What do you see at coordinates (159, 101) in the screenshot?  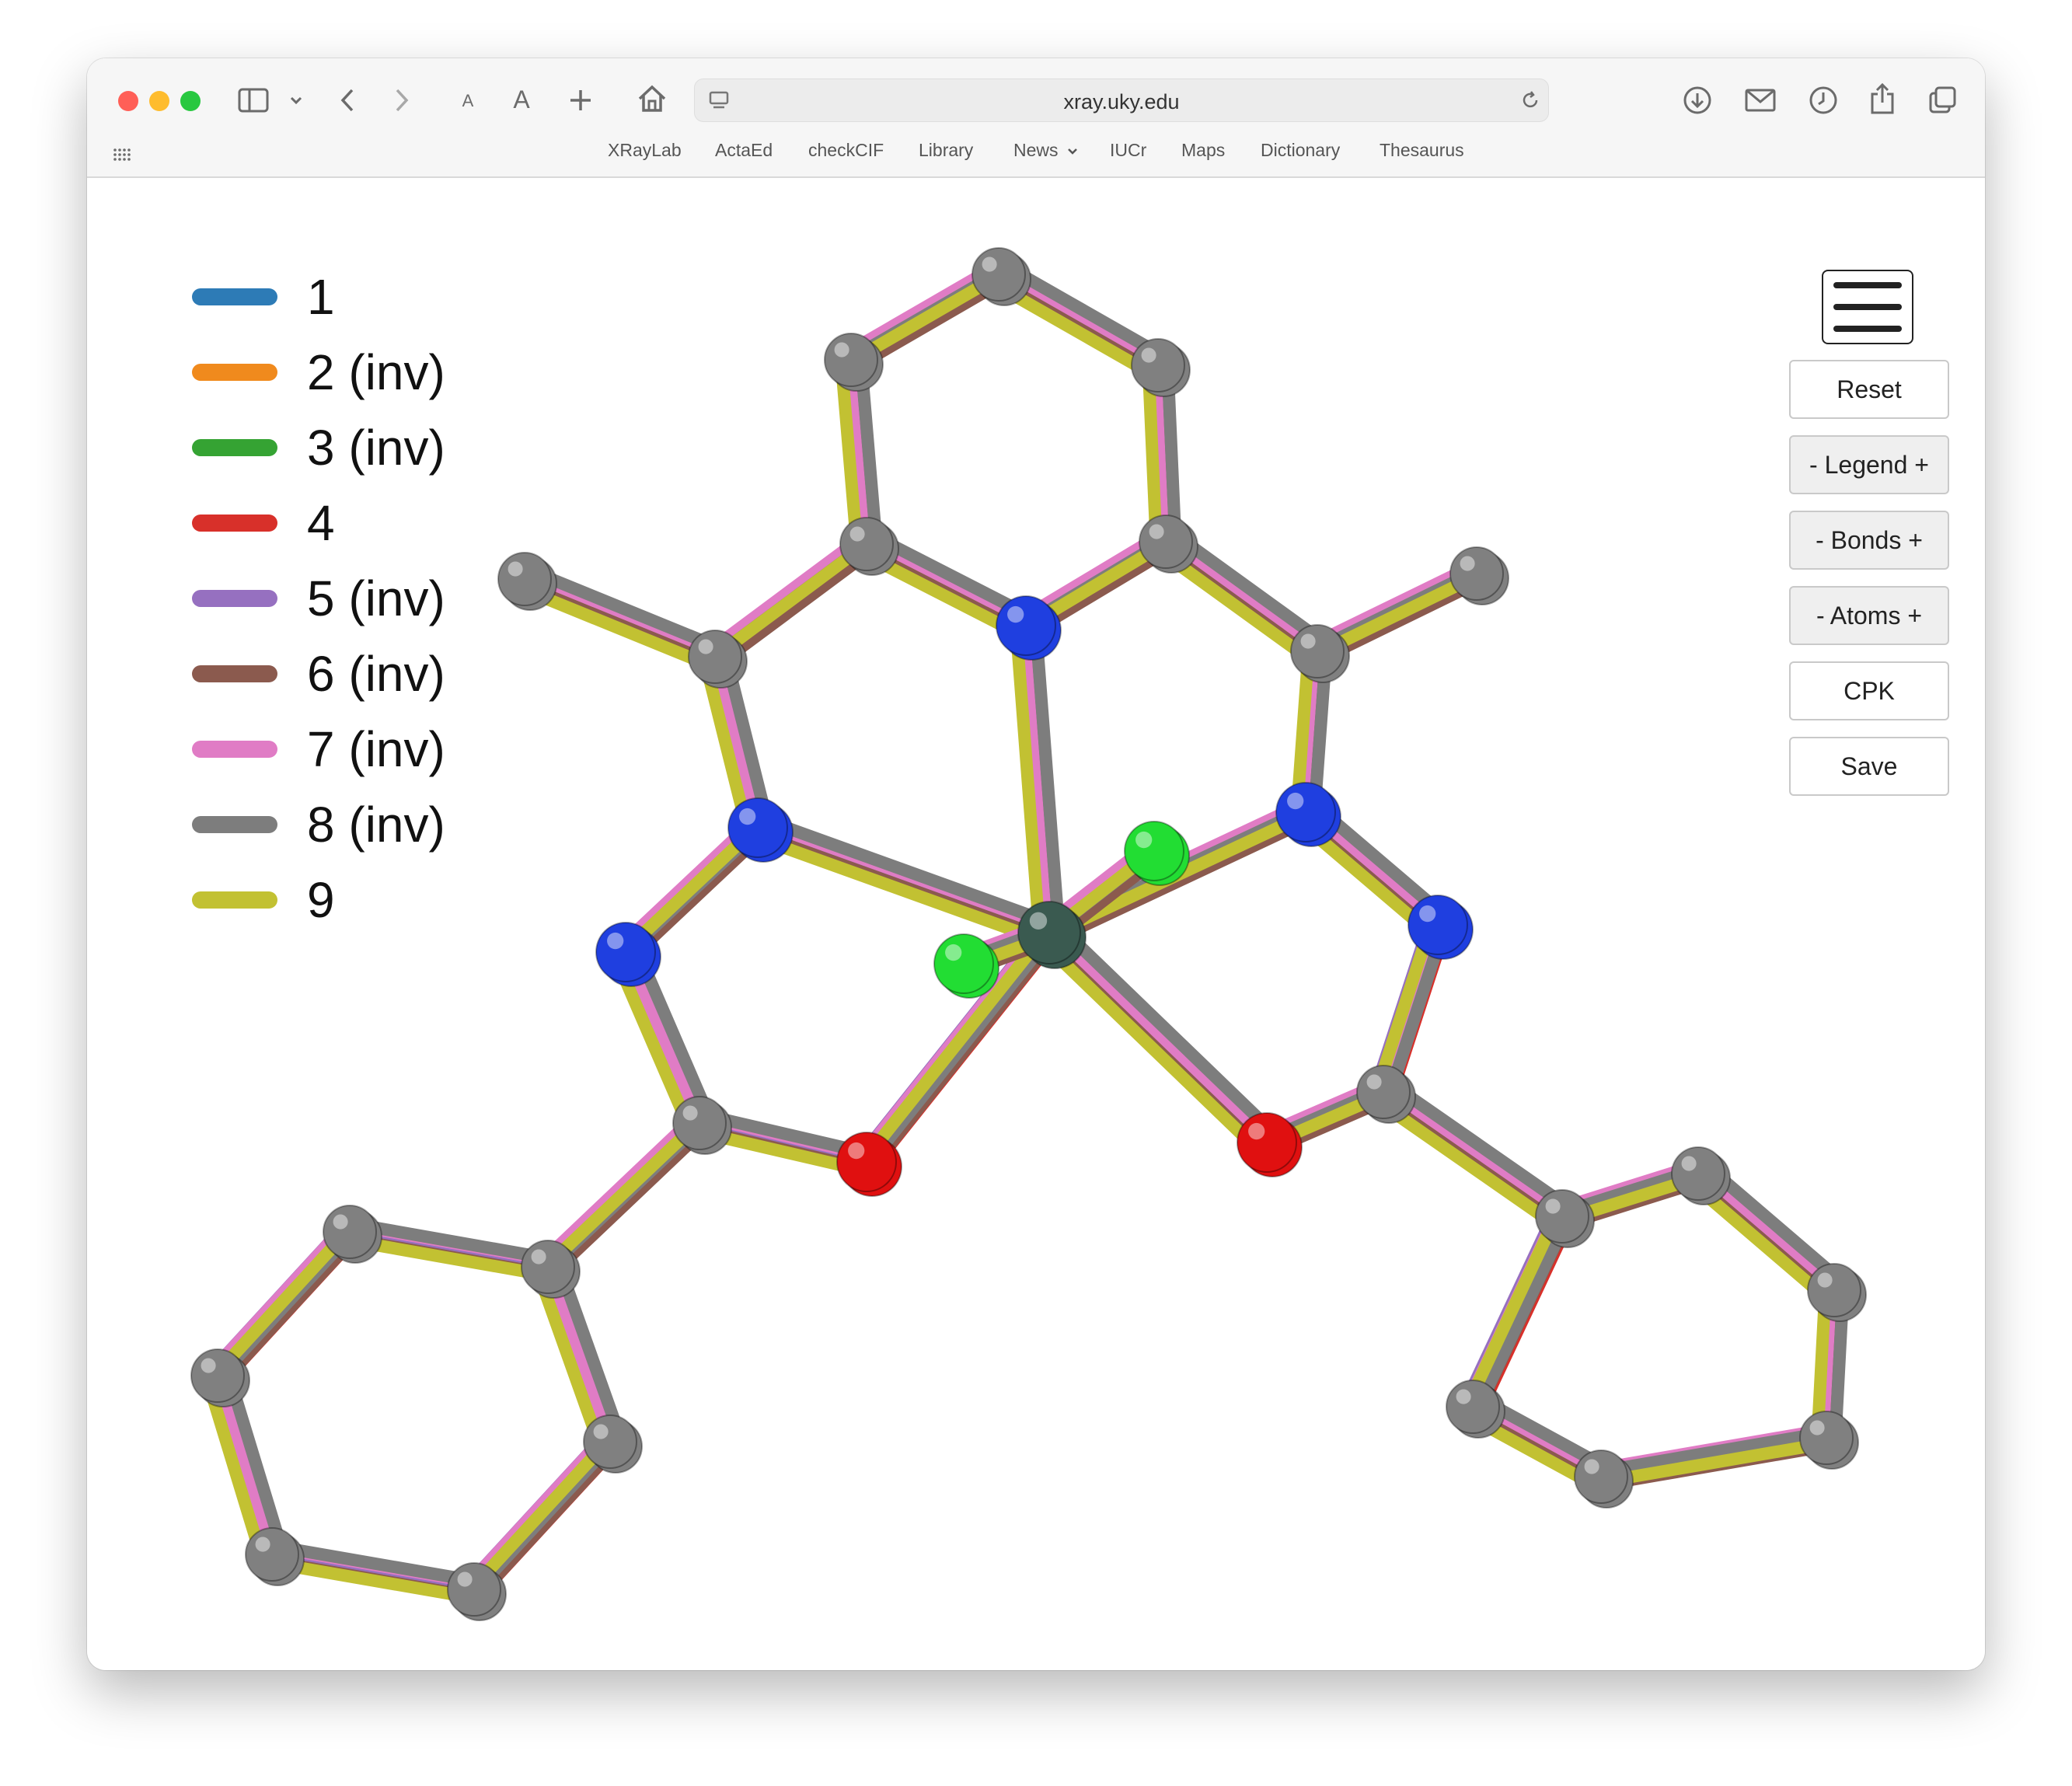 I see `minimize-button` at bounding box center [159, 101].